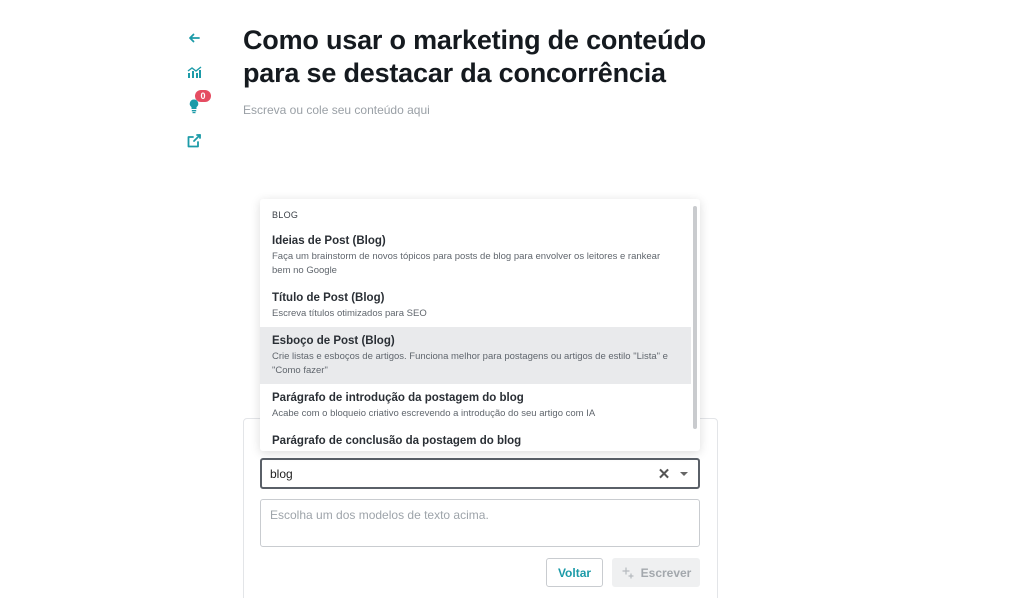  What do you see at coordinates (333, 341) in the screenshot?
I see `dropdown-item-title: Esboço de Post (Blog)` at bounding box center [333, 341].